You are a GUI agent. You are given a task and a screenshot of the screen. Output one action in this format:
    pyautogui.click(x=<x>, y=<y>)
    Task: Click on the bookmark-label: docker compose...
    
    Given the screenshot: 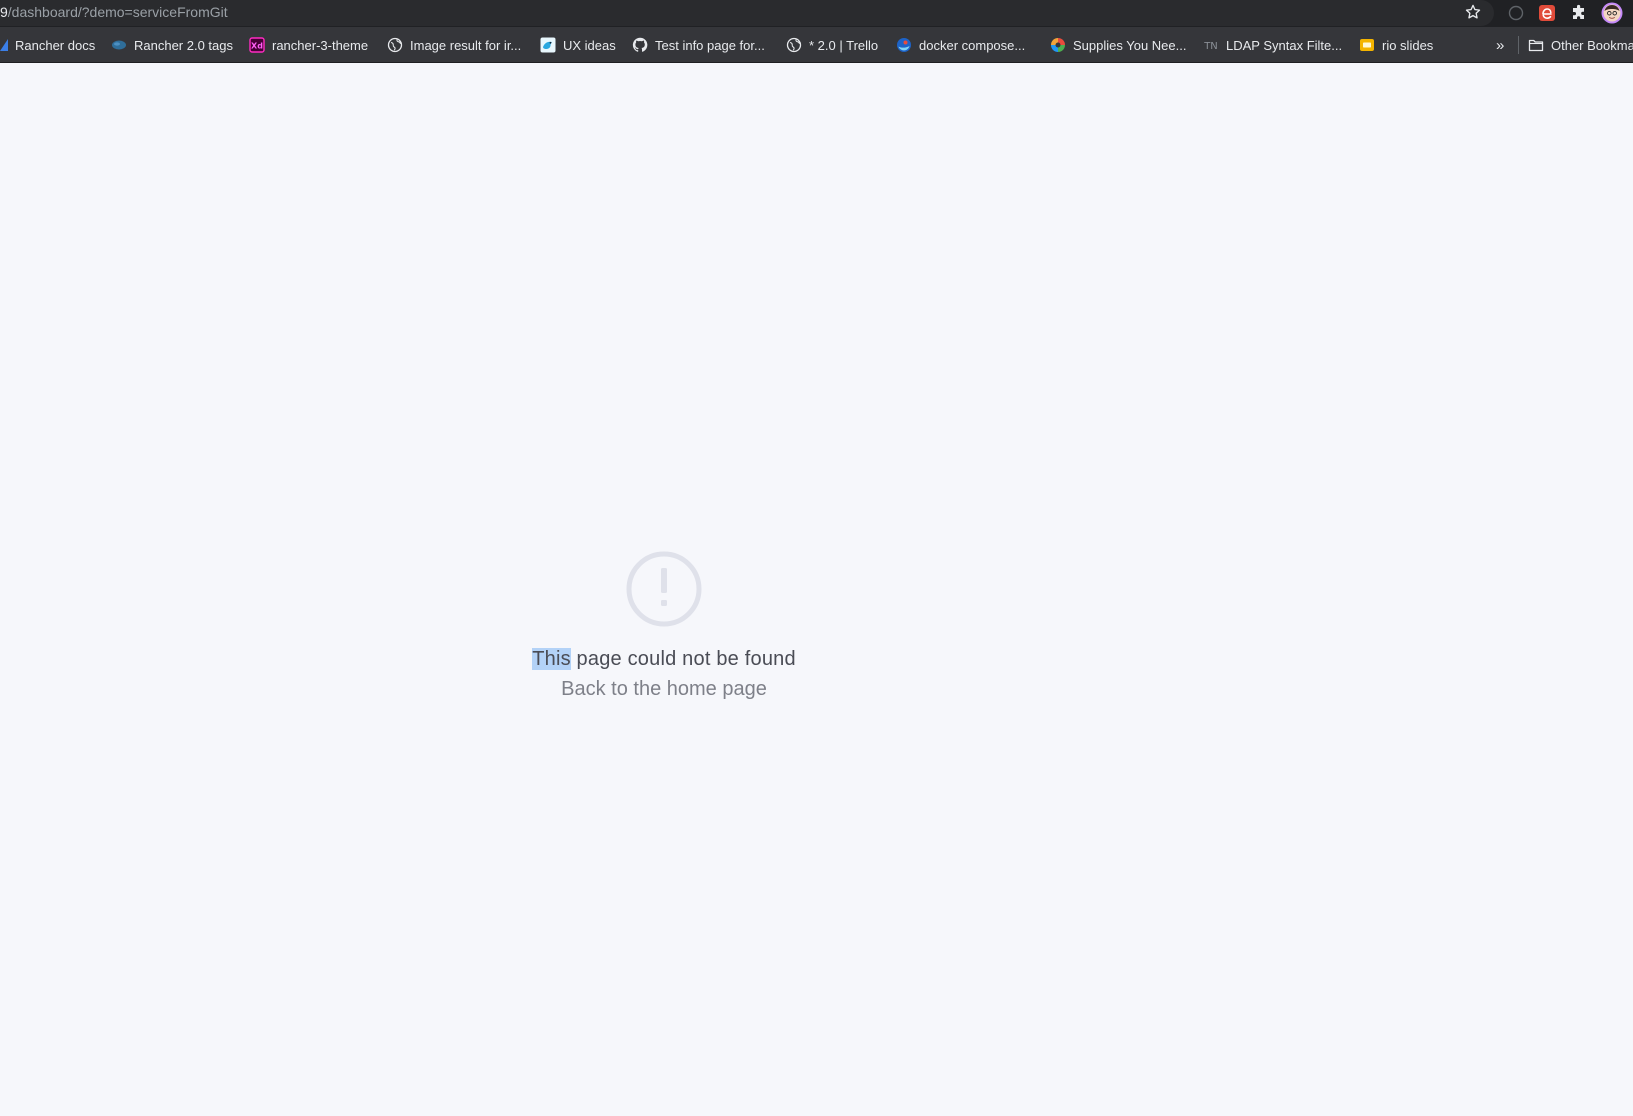 What is the action you would take?
    pyautogui.click(x=972, y=45)
    